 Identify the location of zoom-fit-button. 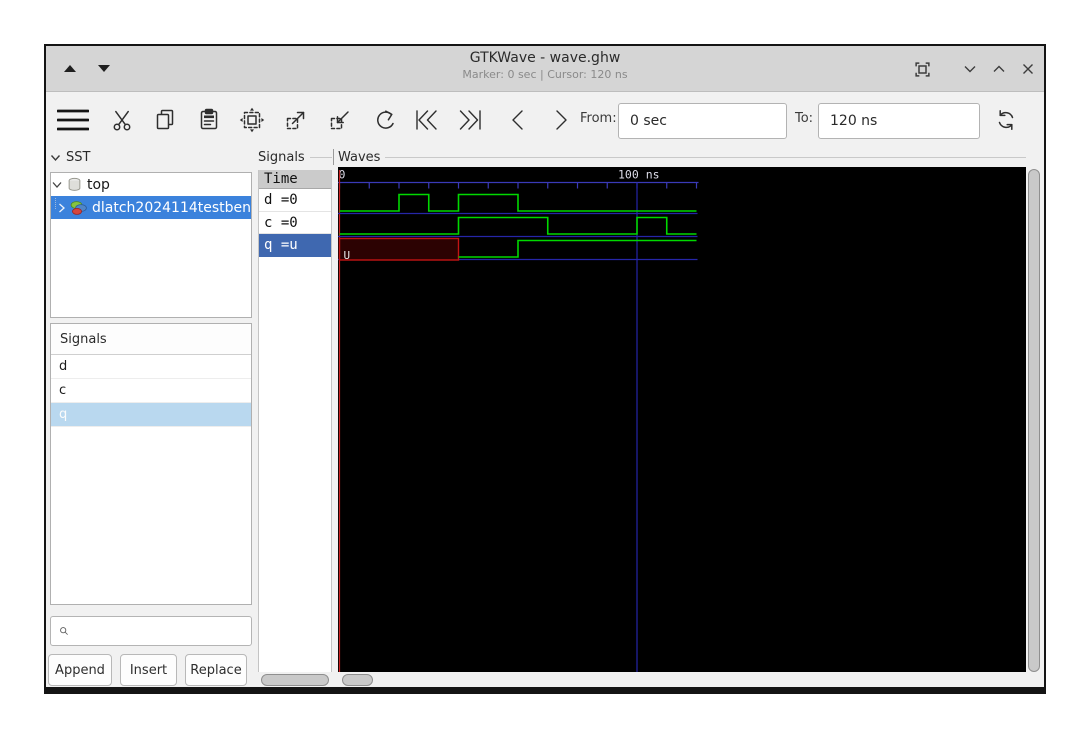
(252, 120).